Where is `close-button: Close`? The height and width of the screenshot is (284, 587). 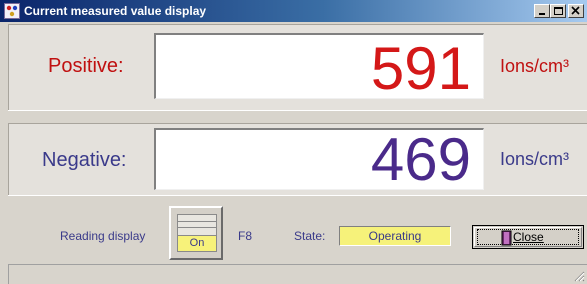 close-button: Close is located at coordinates (528, 237).